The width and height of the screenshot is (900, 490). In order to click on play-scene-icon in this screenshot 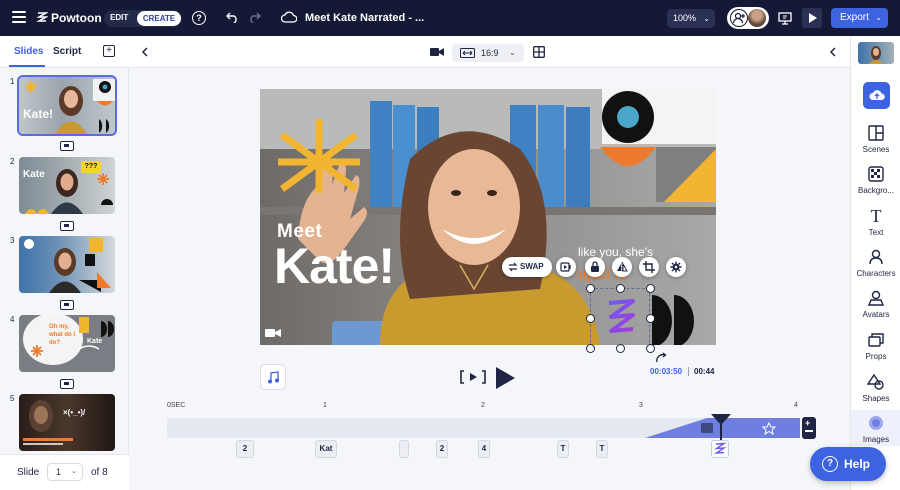, I will do `click(473, 377)`.